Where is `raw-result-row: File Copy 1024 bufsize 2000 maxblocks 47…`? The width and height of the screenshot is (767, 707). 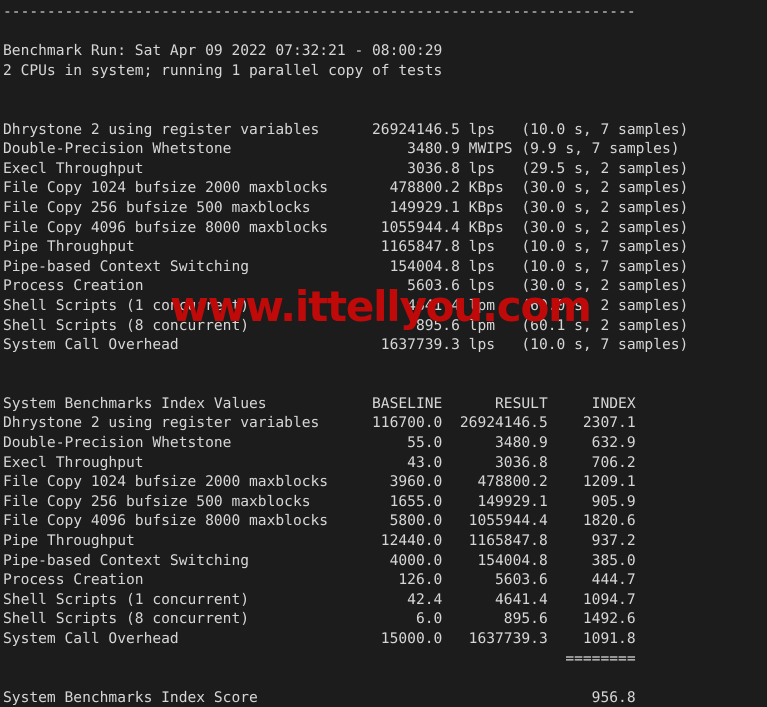
raw-result-row: File Copy 1024 bufsize 2000 maxblocks 47… is located at coordinates (346, 188).